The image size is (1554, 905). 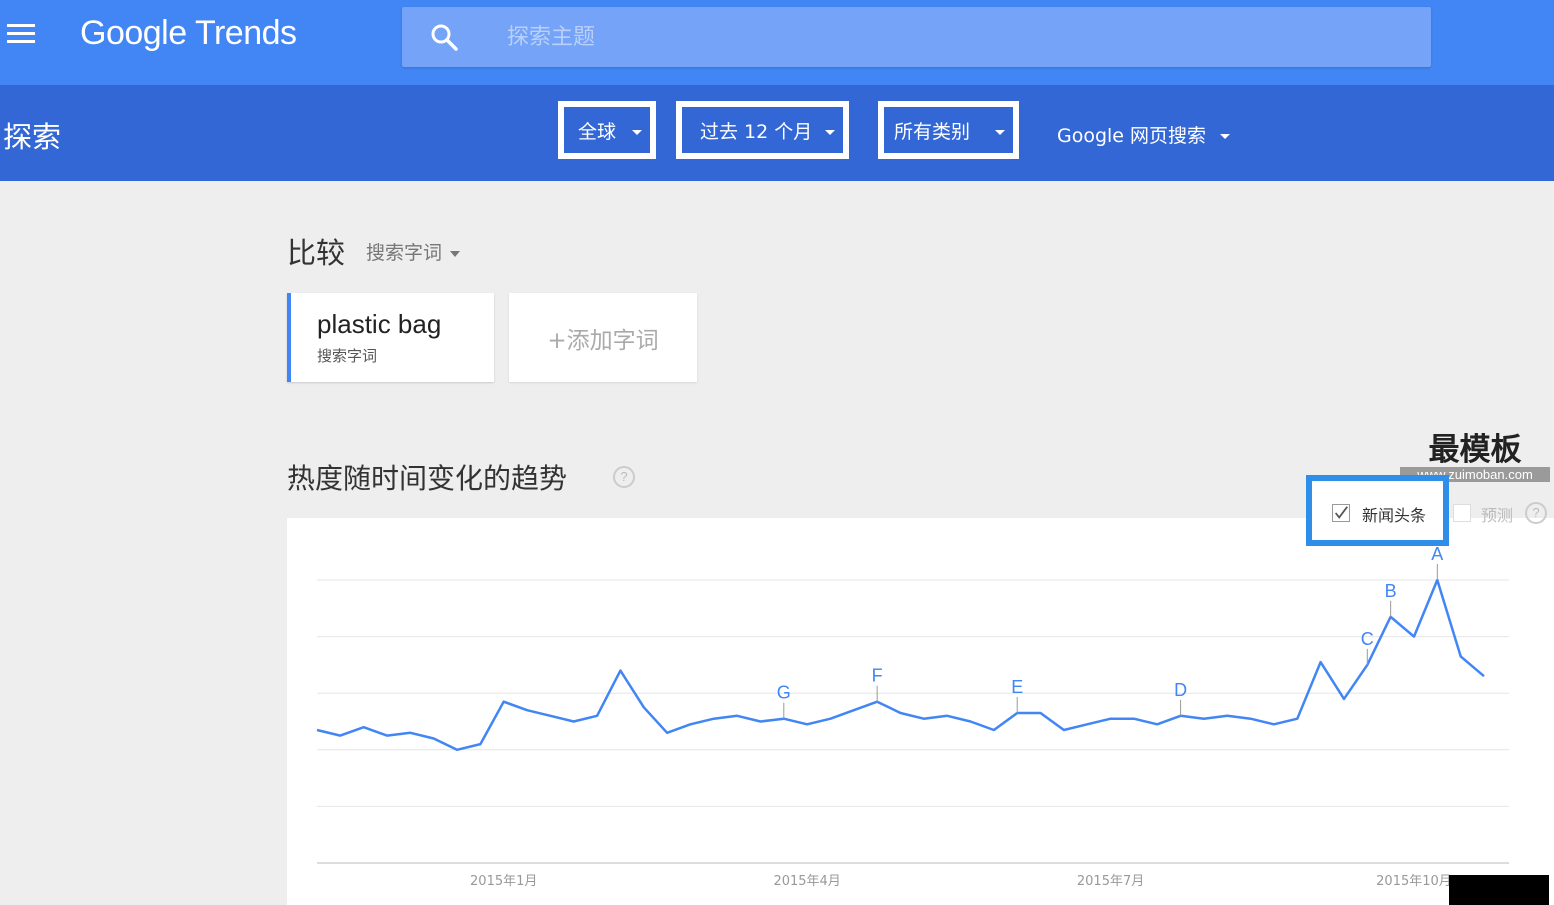 What do you see at coordinates (32, 137) in the screenshot?
I see `page-title: 探索` at bounding box center [32, 137].